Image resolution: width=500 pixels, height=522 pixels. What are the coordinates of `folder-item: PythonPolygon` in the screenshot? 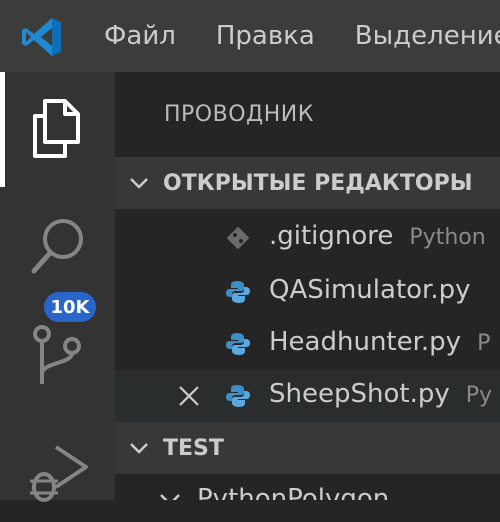 It's located at (307, 490).